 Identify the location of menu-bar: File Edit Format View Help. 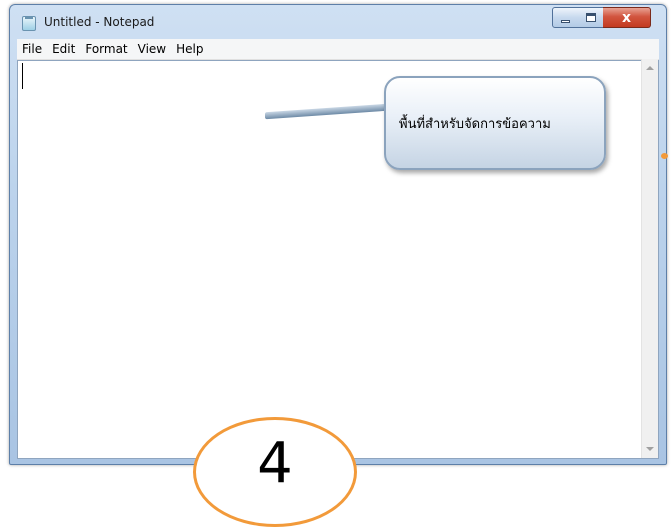
(338, 49).